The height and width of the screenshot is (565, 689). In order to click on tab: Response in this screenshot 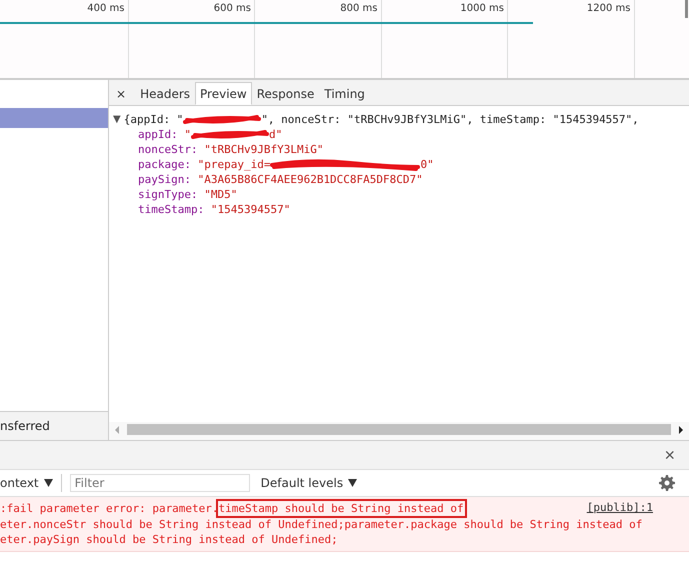, I will do `click(286, 93)`.